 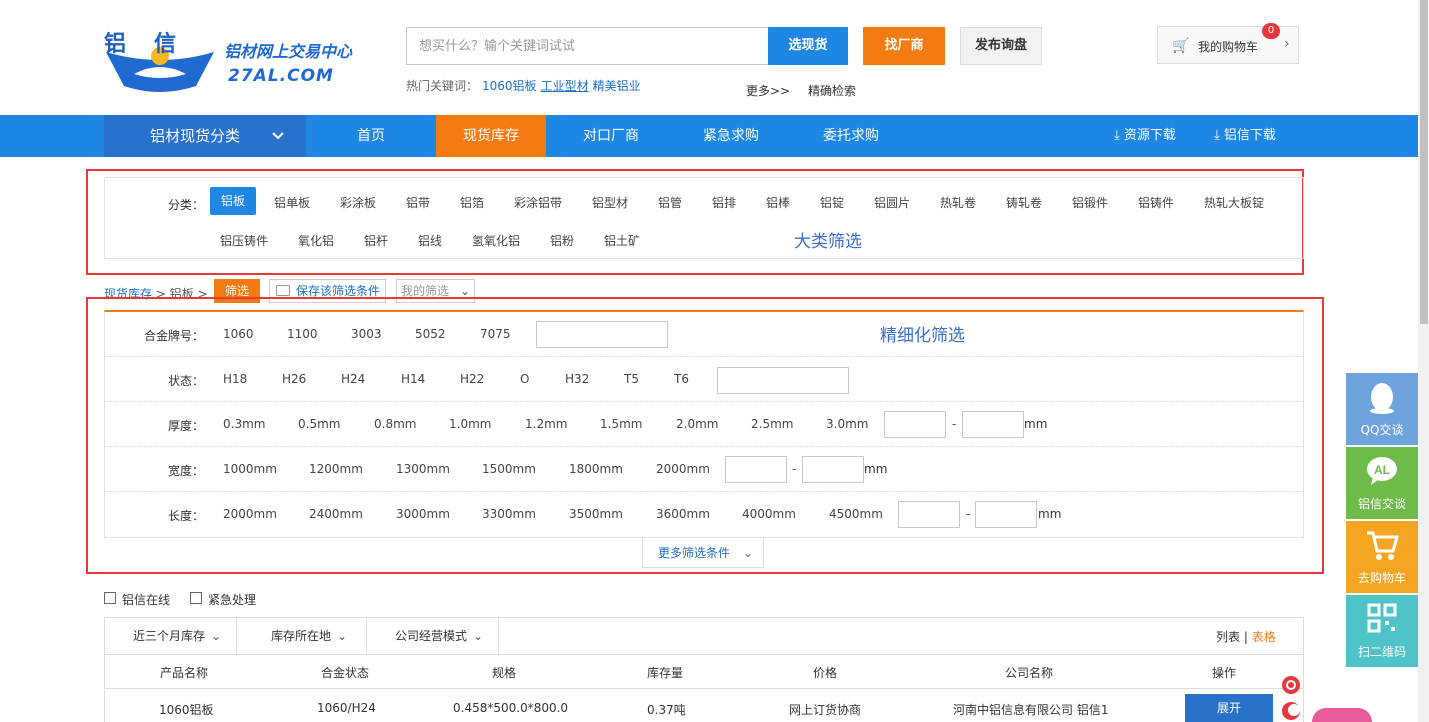 What do you see at coordinates (538, 202) in the screenshot?
I see `category-item: 彩涂铝带` at bounding box center [538, 202].